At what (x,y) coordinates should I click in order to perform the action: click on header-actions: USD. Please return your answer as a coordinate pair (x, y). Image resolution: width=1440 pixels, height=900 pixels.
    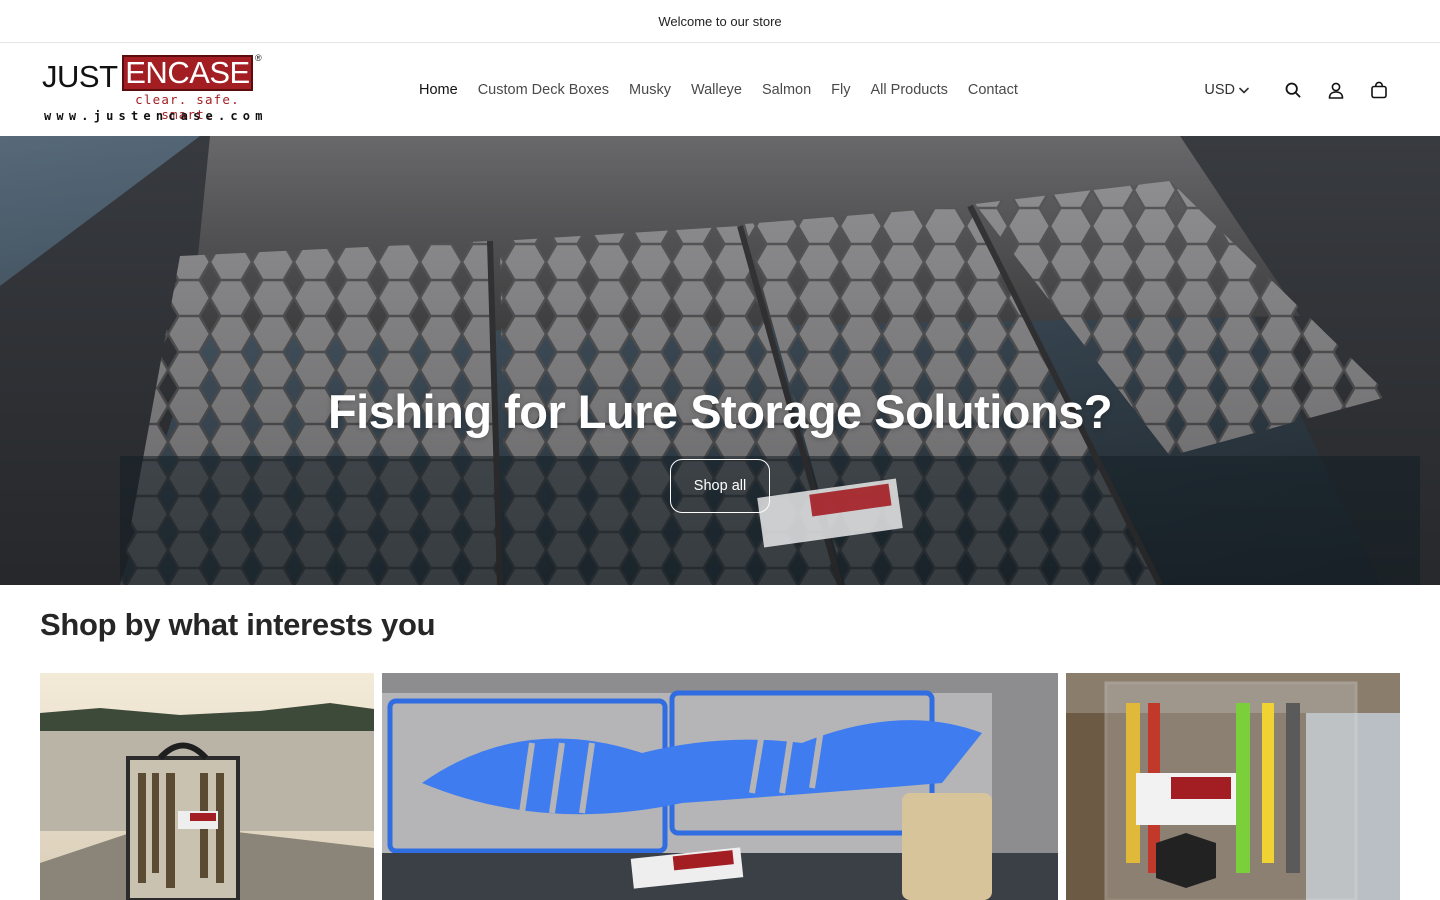
    Looking at the image, I should click on (1302, 90).